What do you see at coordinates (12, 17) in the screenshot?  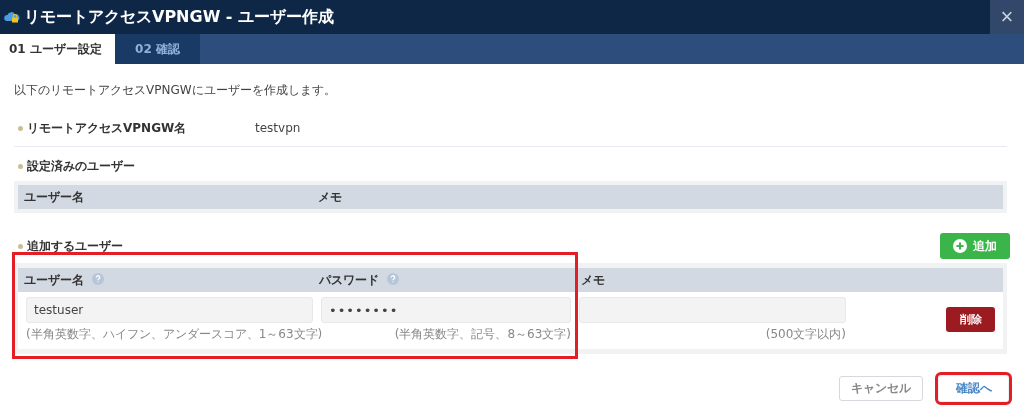 I see `cloud-lock-icon` at bounding box center [12, 17].